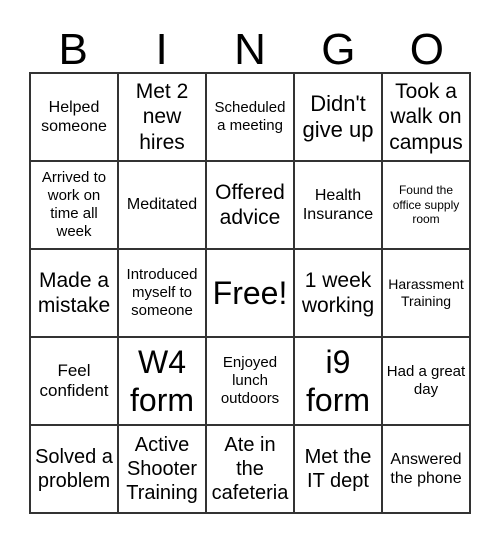  Describe the element at coordinates (338, 205) in the screenshot. I see `bingo-cell: Health Insurance` at that location.